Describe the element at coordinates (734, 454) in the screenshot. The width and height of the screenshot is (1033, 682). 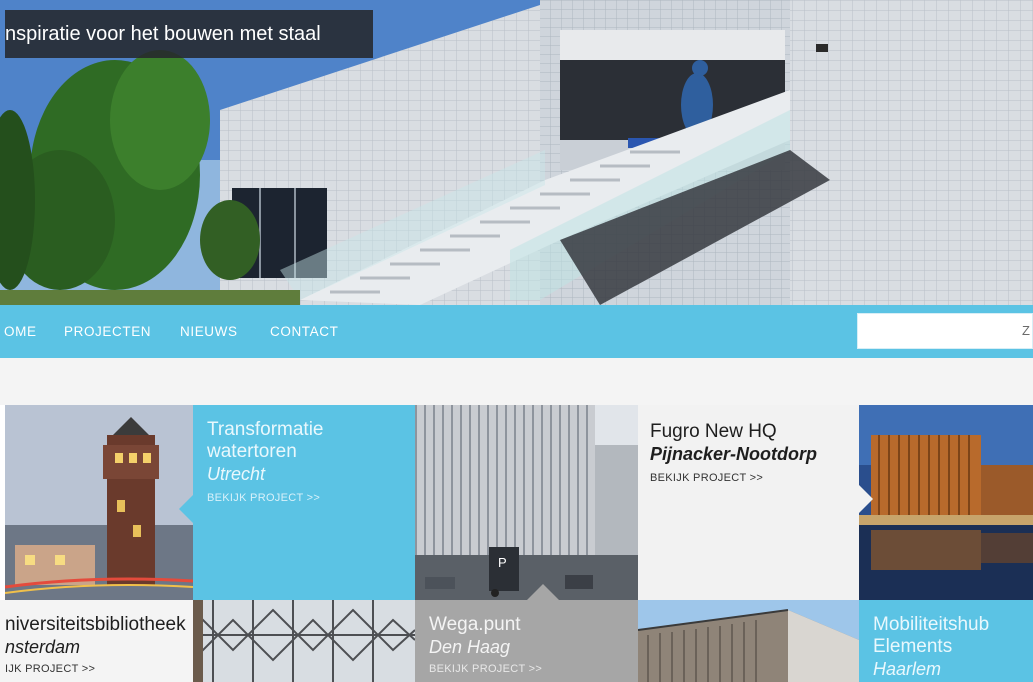
I see `project-city: Pijnacker-Nootdorp` at that location.